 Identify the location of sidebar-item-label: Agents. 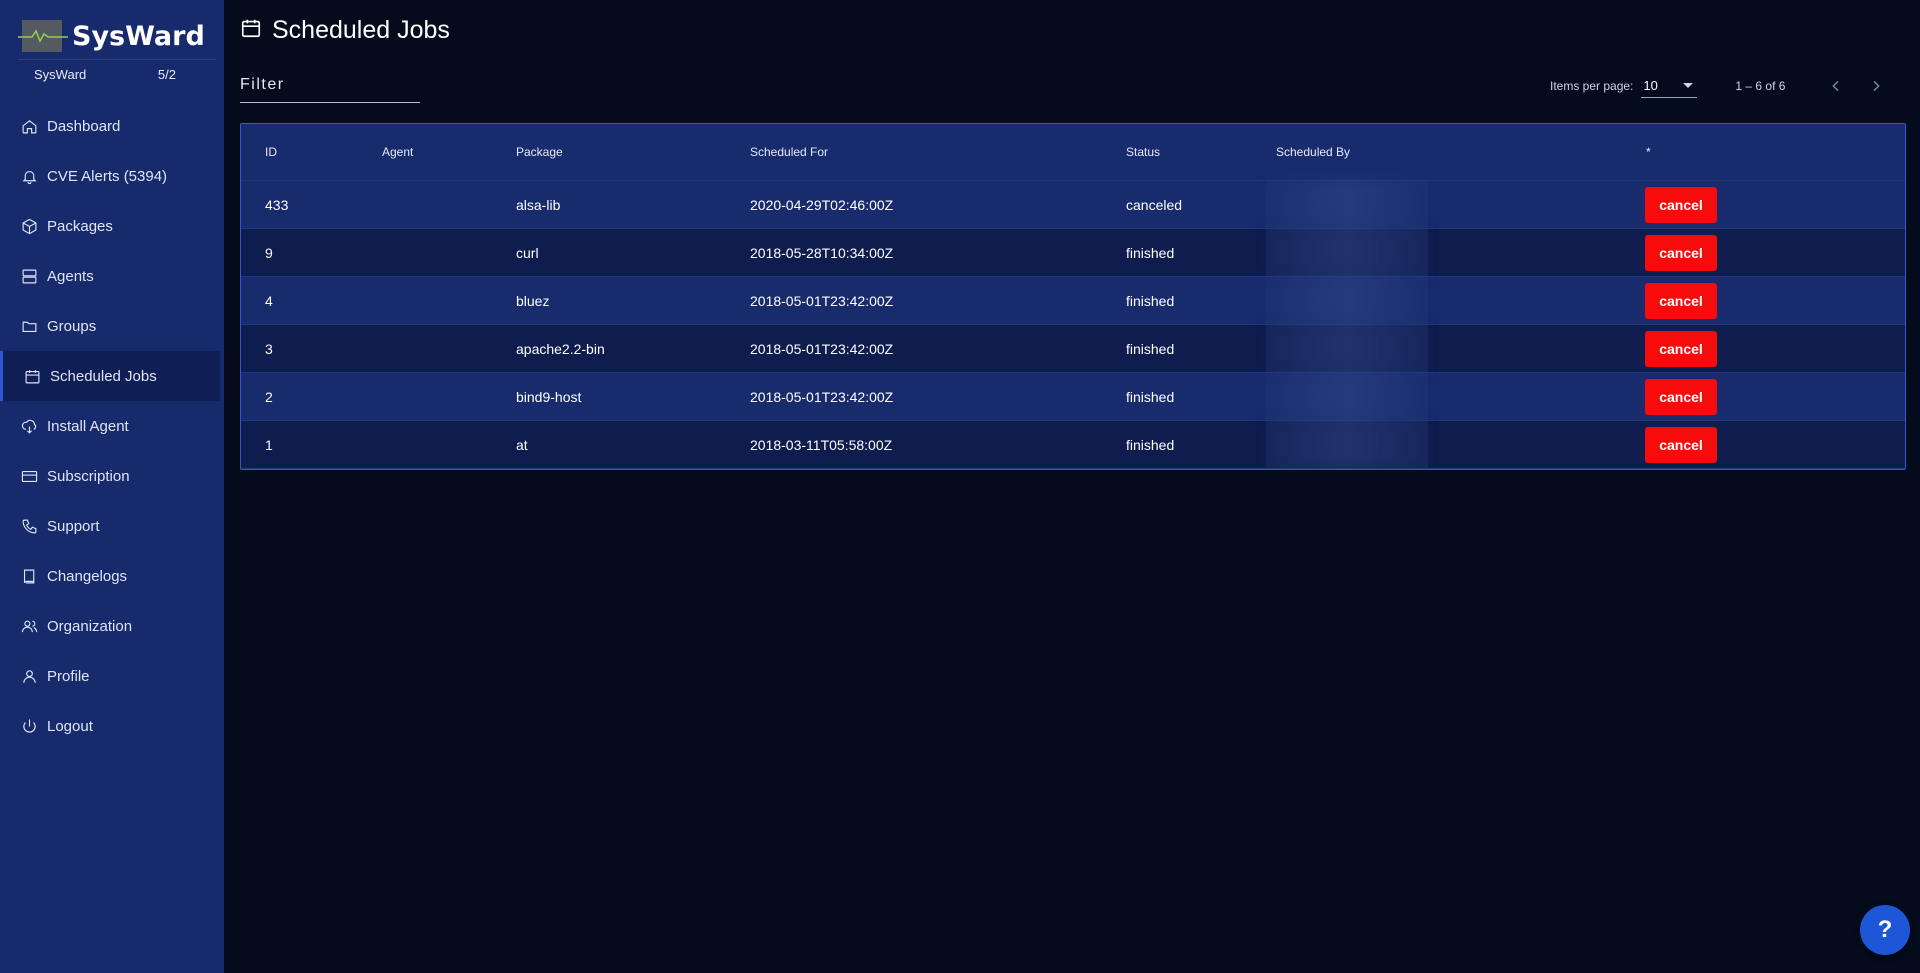
(70, 276).